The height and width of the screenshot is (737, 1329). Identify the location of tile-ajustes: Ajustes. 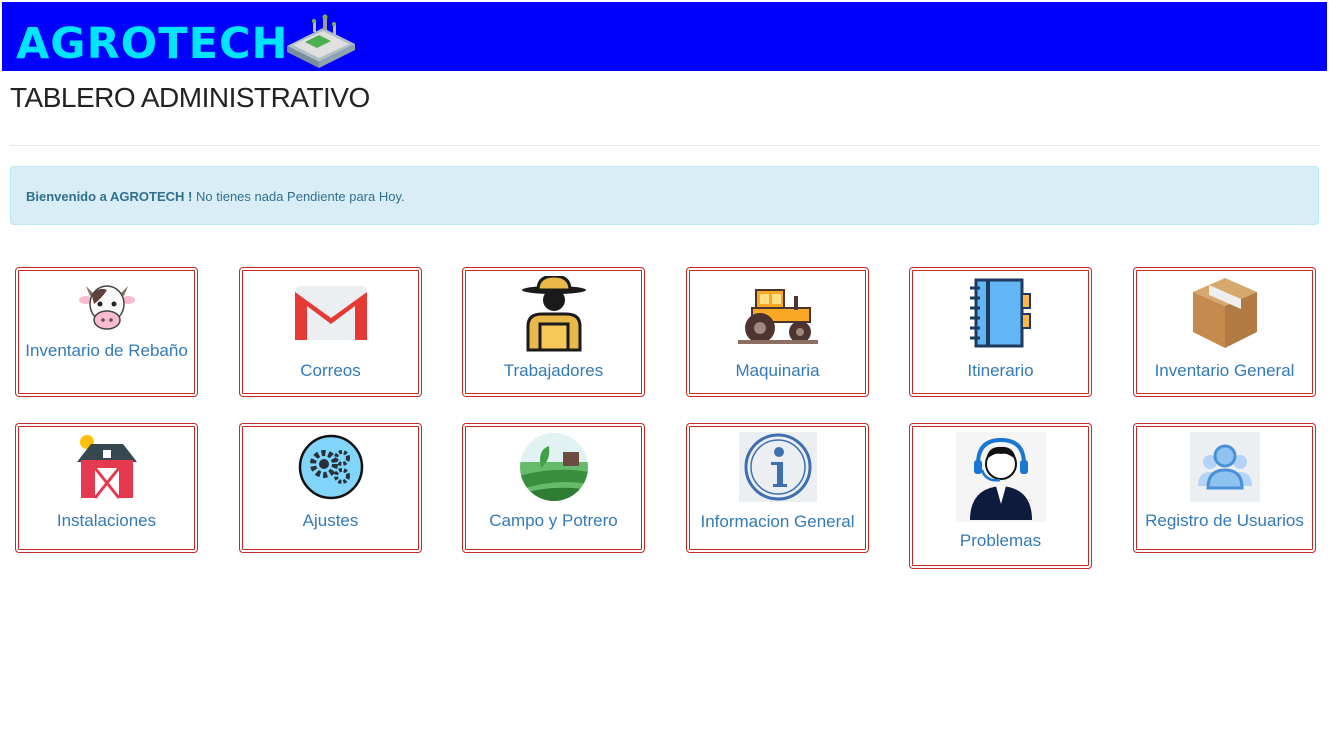
(330, 488).